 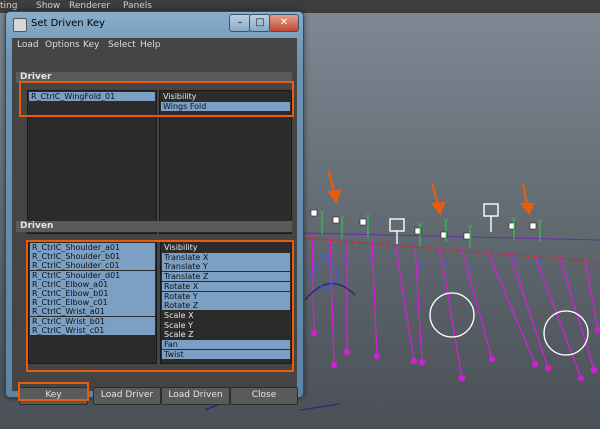 I want to click on close-button: Close, so click(x=264, y=396).